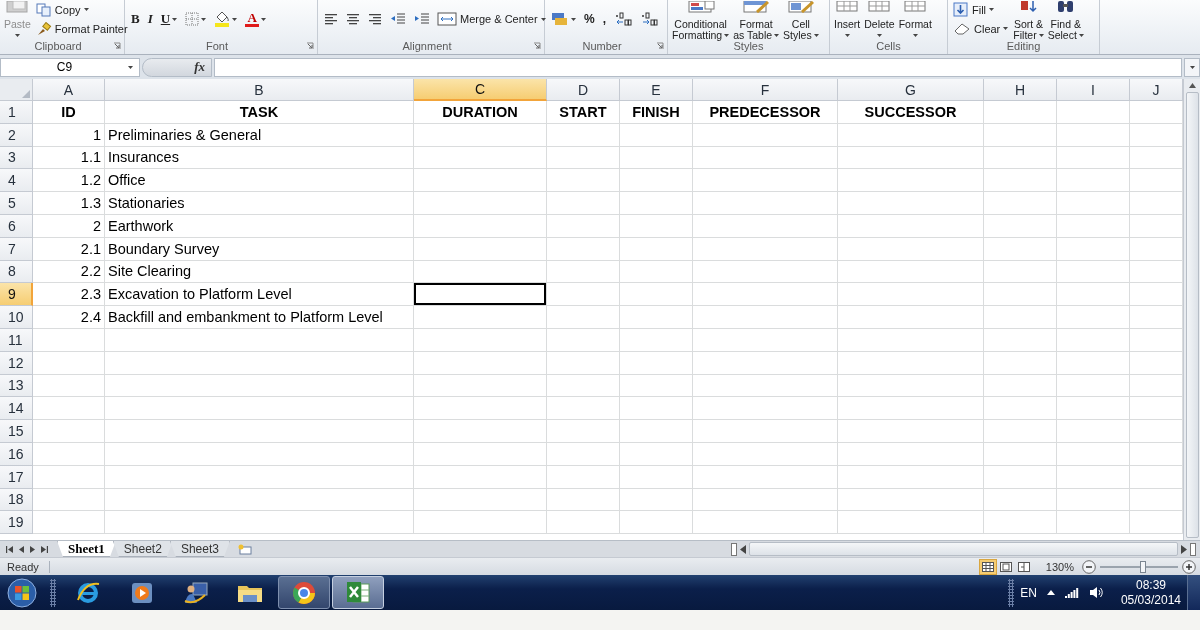 The width and height of the screenshot is (1200, 630). I want to click on table-cell: 1, so click(69, 135).